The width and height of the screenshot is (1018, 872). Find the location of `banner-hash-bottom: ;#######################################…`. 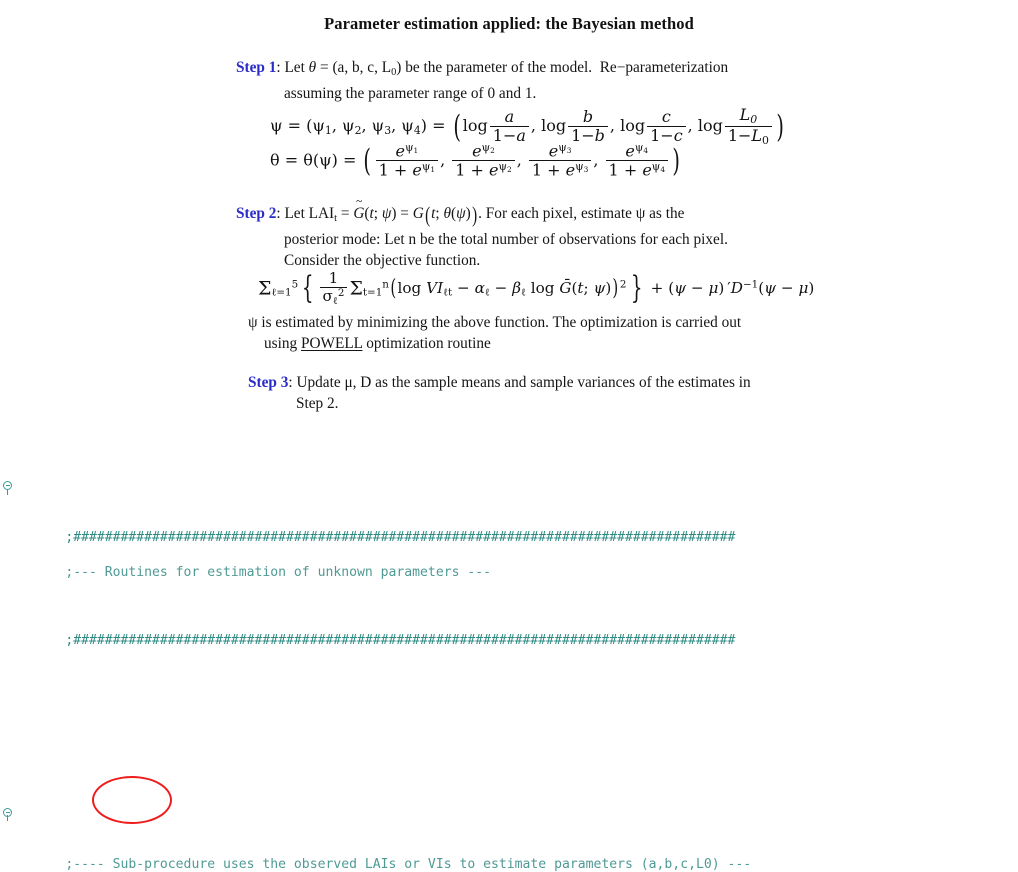

banner-hash-bottom: ;#######################################… is located at coordinates (400, 641).